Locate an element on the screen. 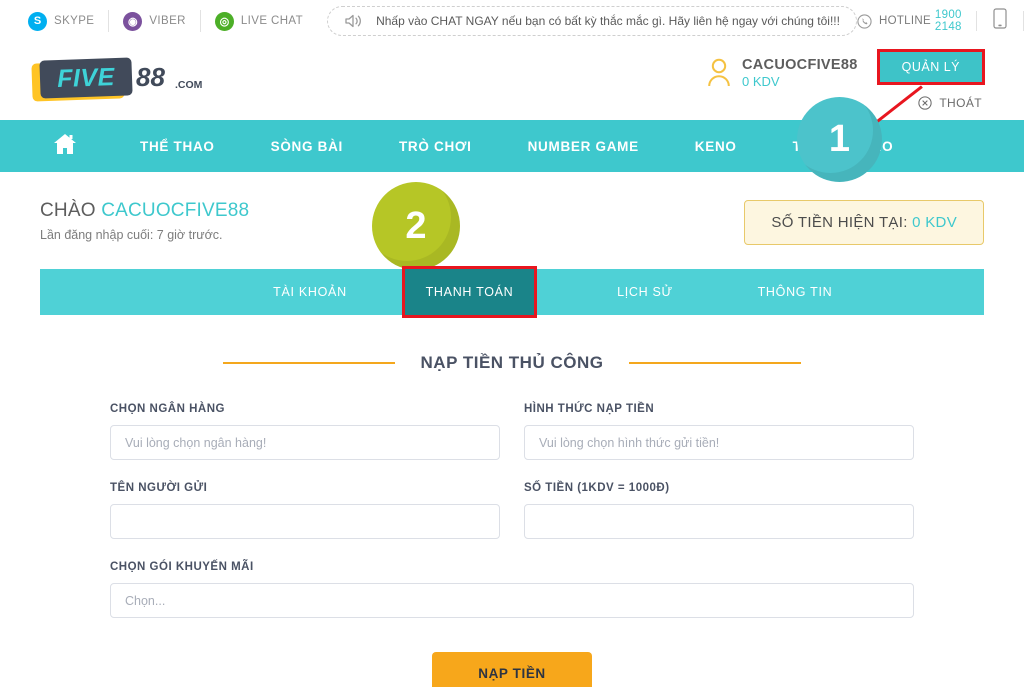 This screenshot has height=687, width=1024. greeting-username: CACUOCFIVE88 is located at coordinates (175, 210).